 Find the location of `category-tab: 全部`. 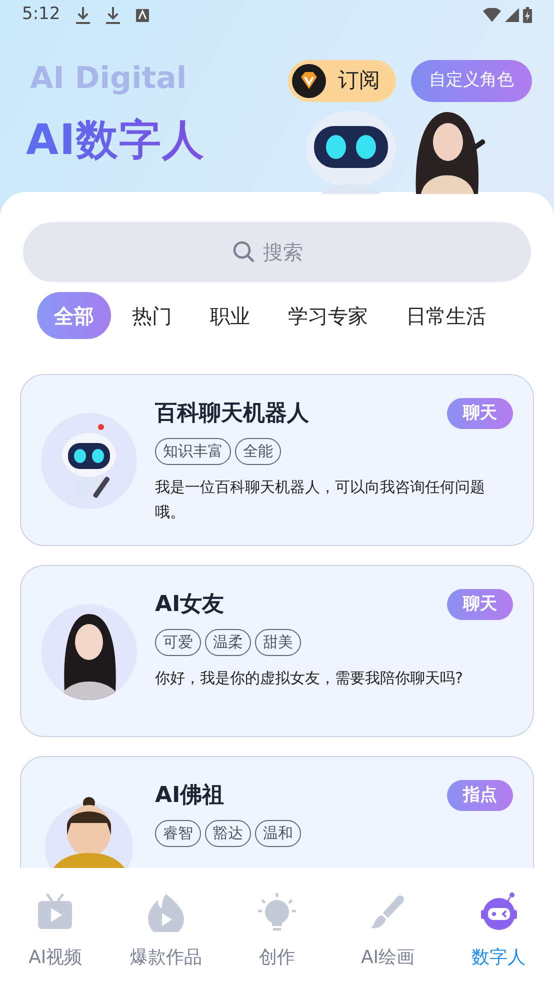

category-tab: 全部 is located at coordinates (74, 315).